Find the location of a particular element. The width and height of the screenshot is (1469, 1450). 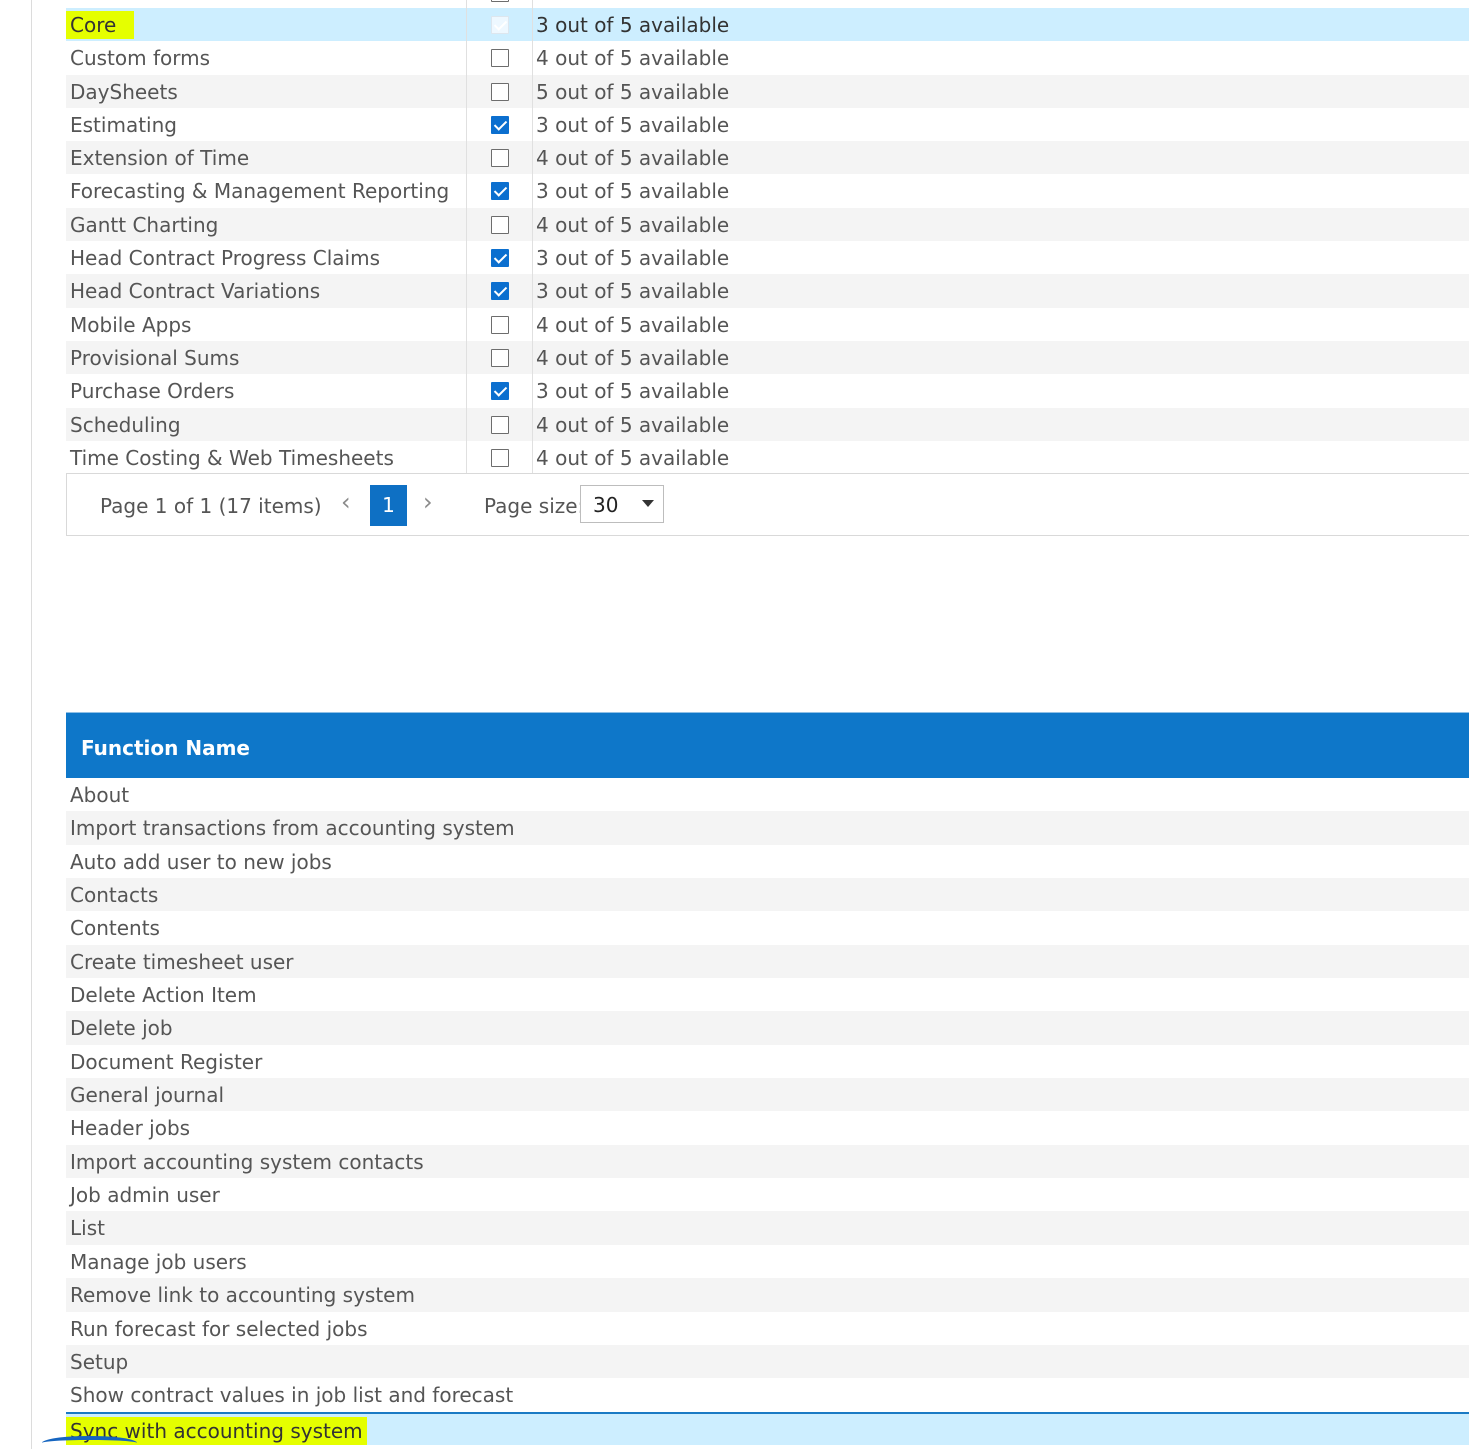

table-row-partial is located at coordinates (767, 4).